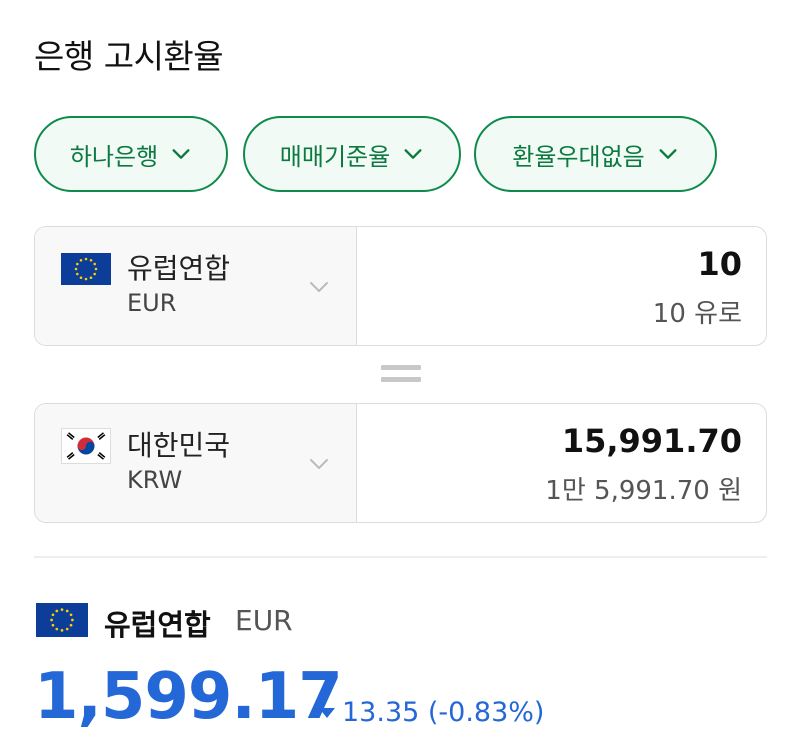  Describe the element at coordinates (719, 264) in the screenshot. I see `from-amount-input: 10` at that location.